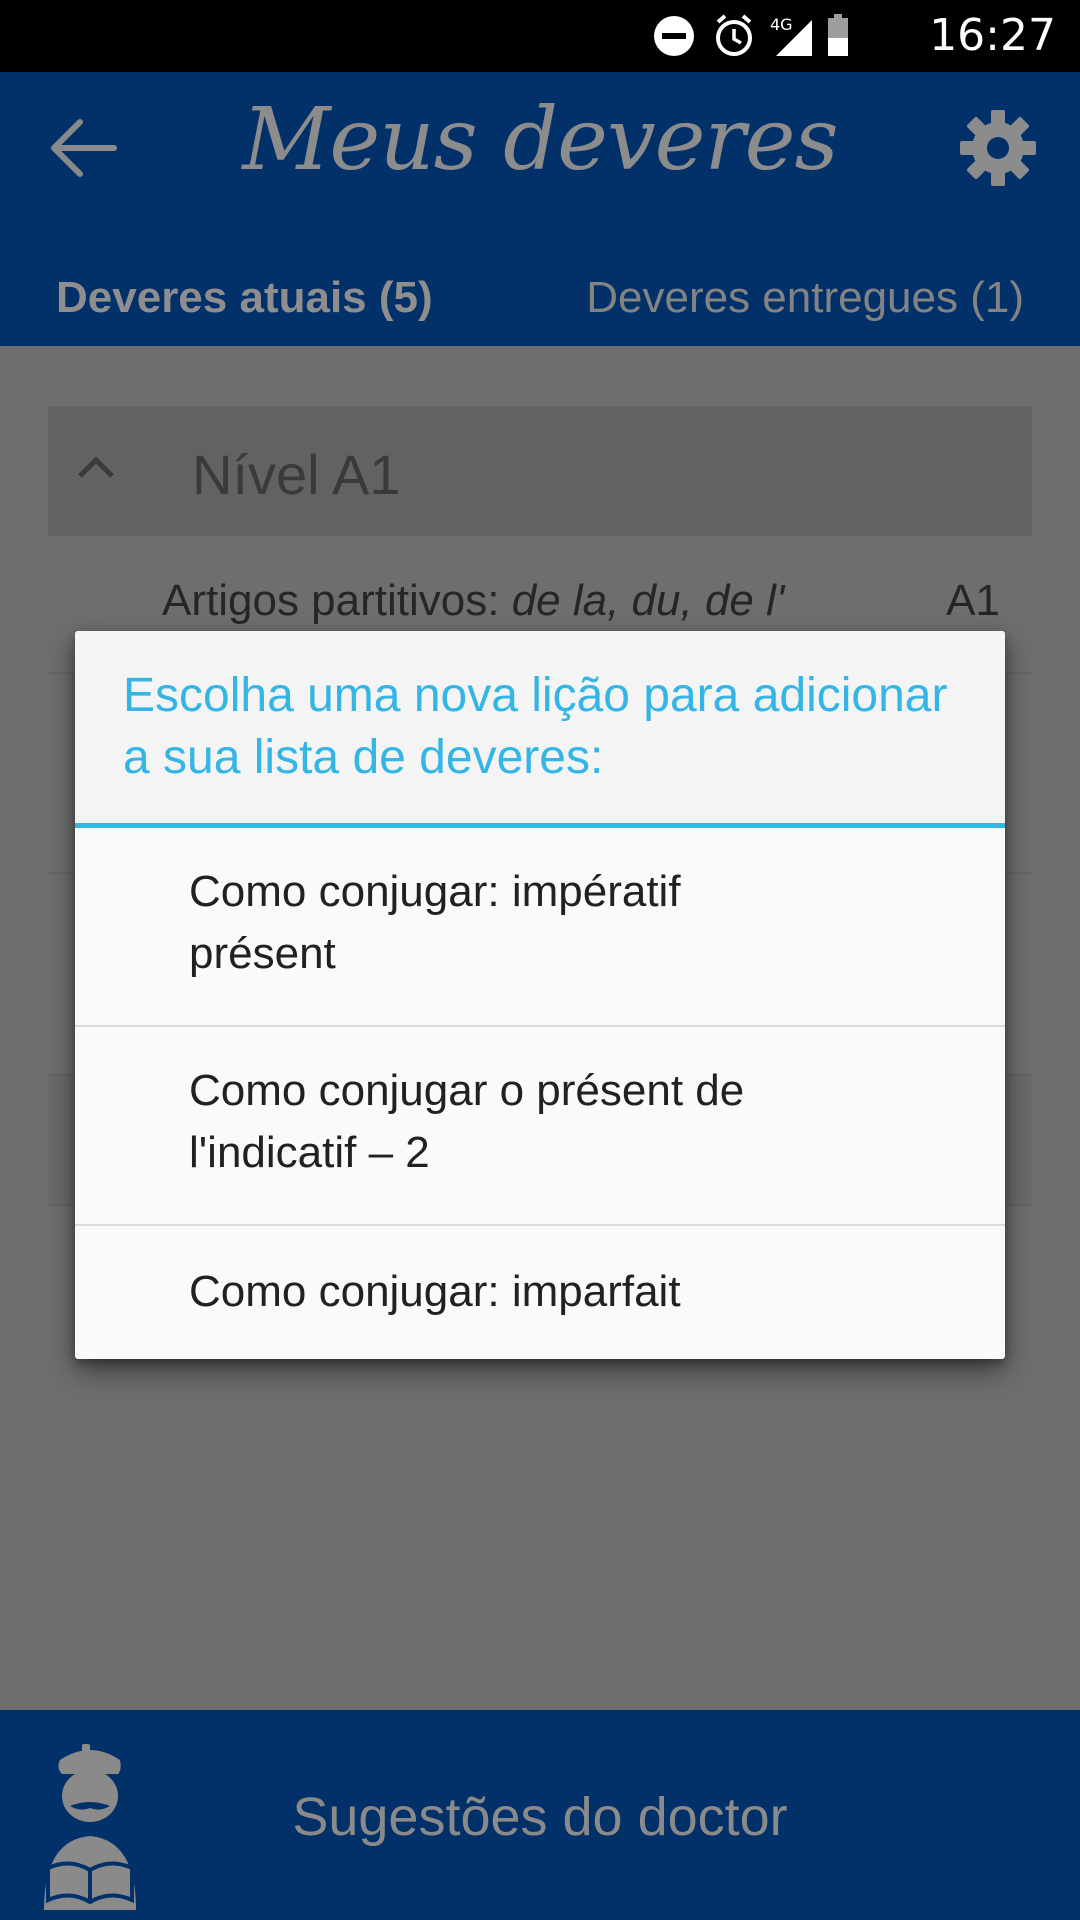 The width and height of the screenshot is (1080, 1920). Describe the element at coordinates (296, 474) in the screenshot. I see `level-label: Nível A1` at that location.